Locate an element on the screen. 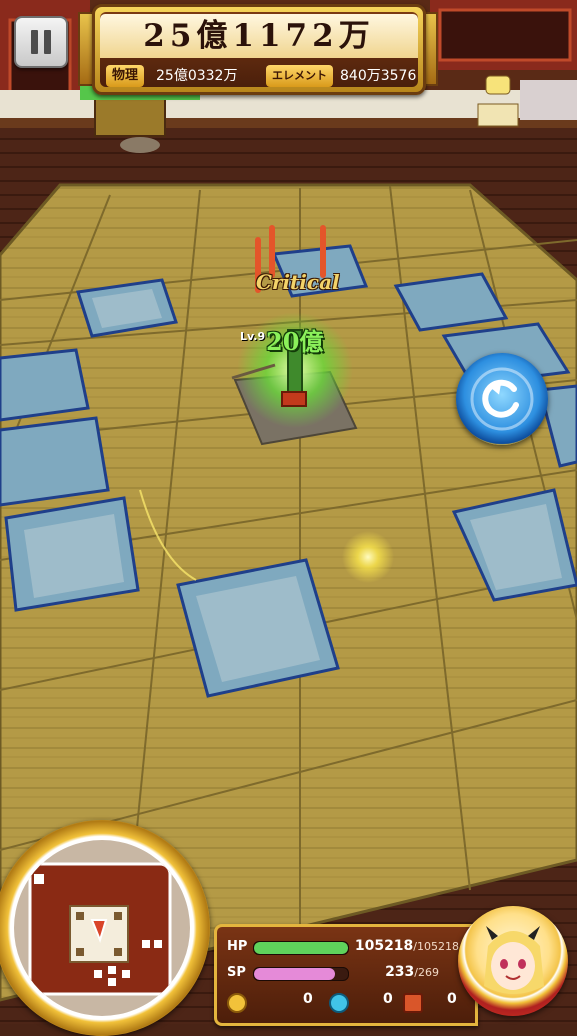 The image size is (577, 1036). critical-text: Critical is located at coordinates (298, 282).